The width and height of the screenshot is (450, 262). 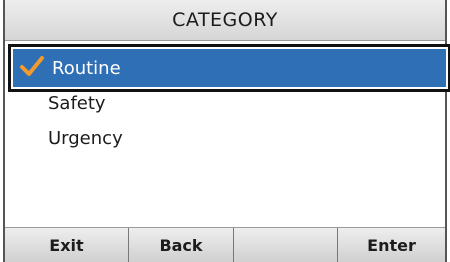 I want to click on checkmark-icon, so click(x=32, y=66).